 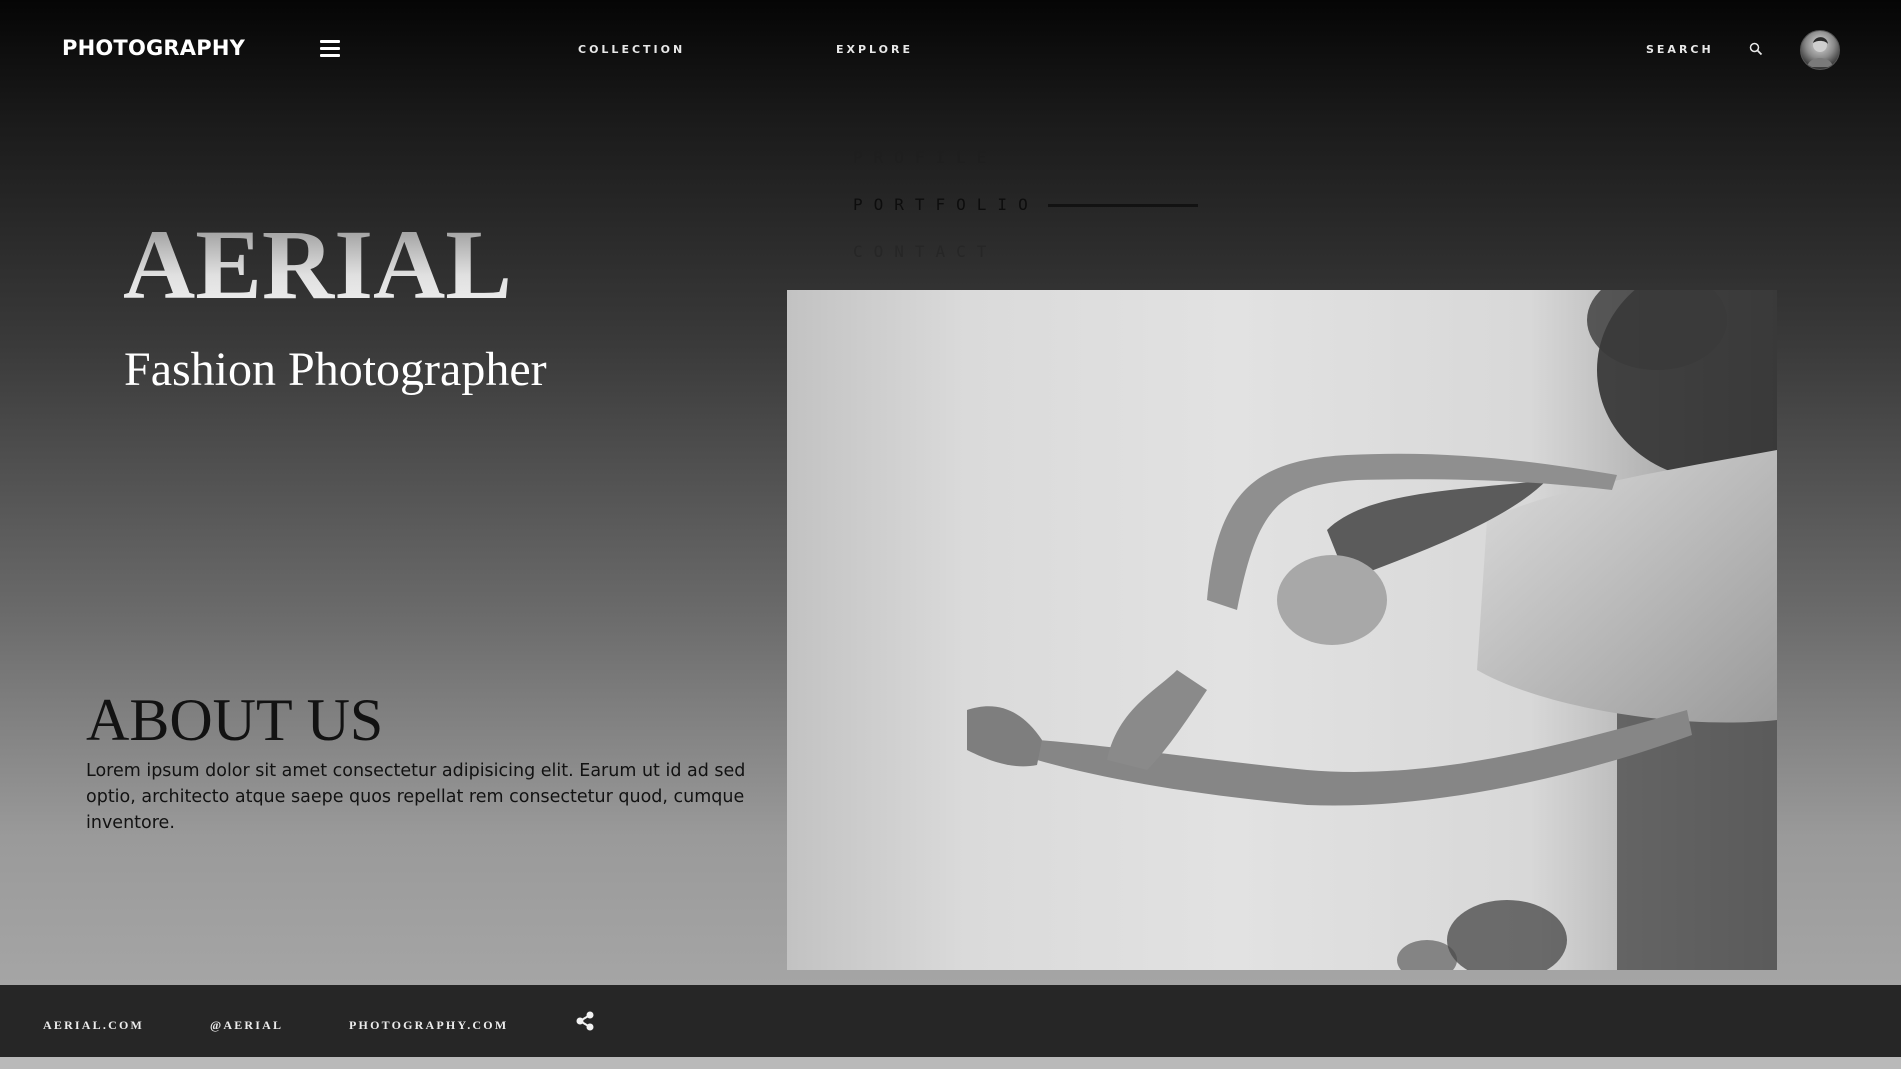 What do you see at coordinates (93, 1025) in the screenshot?
I see `footer-link-aerial-com: AERIAL.COM` at bounding box center [93, 1025].